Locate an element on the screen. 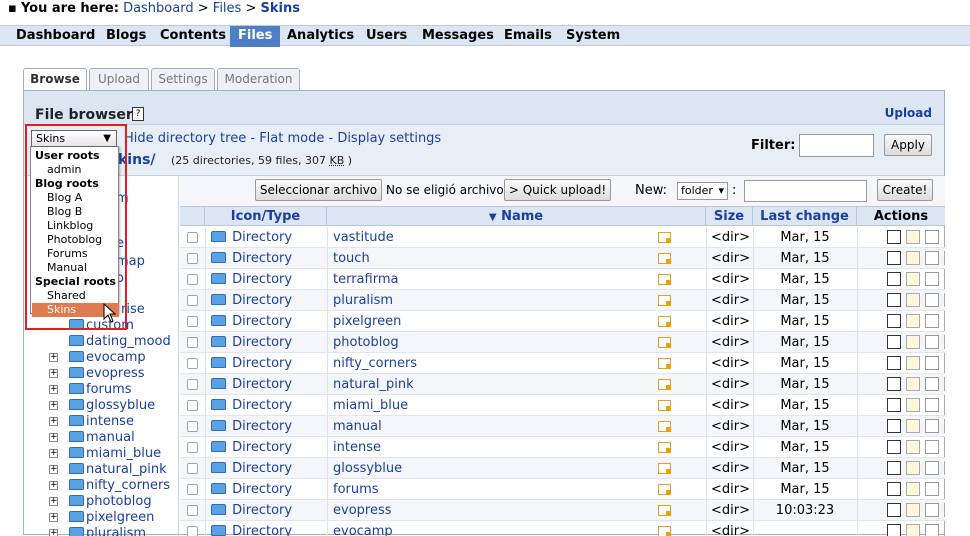 Image resolution: width=970 pixels, height=536 pixels. table-row: Directory natural_pink <dir> Mar, 15 ✕ is located at coordinates (562, 384).